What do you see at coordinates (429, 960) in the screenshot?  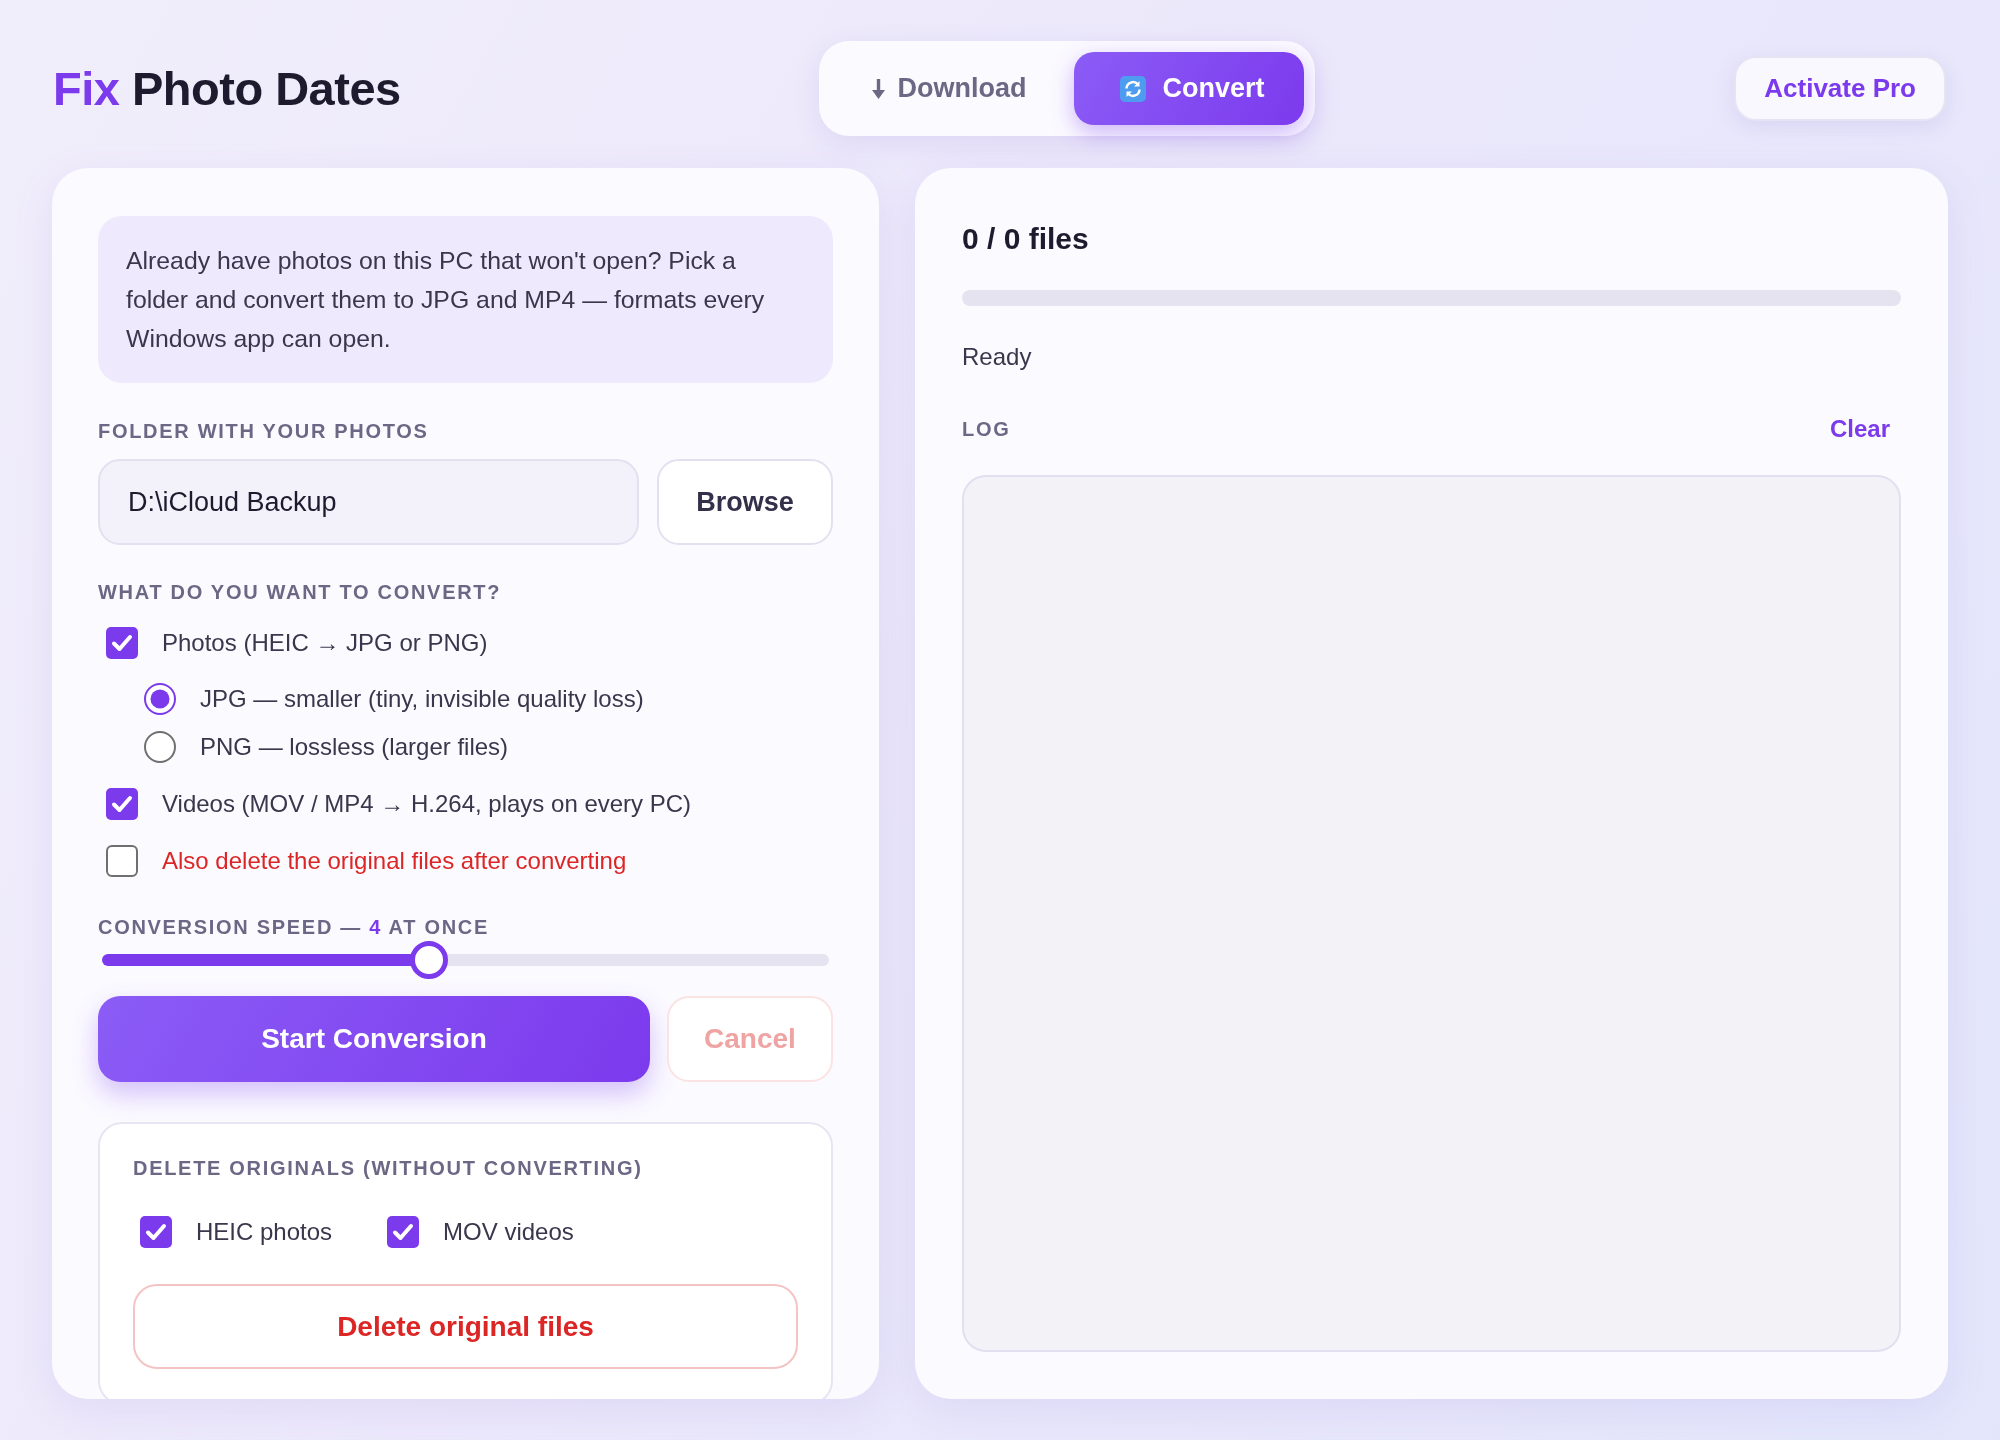 I see `slider-thumb` at bounding box center [429, 960].